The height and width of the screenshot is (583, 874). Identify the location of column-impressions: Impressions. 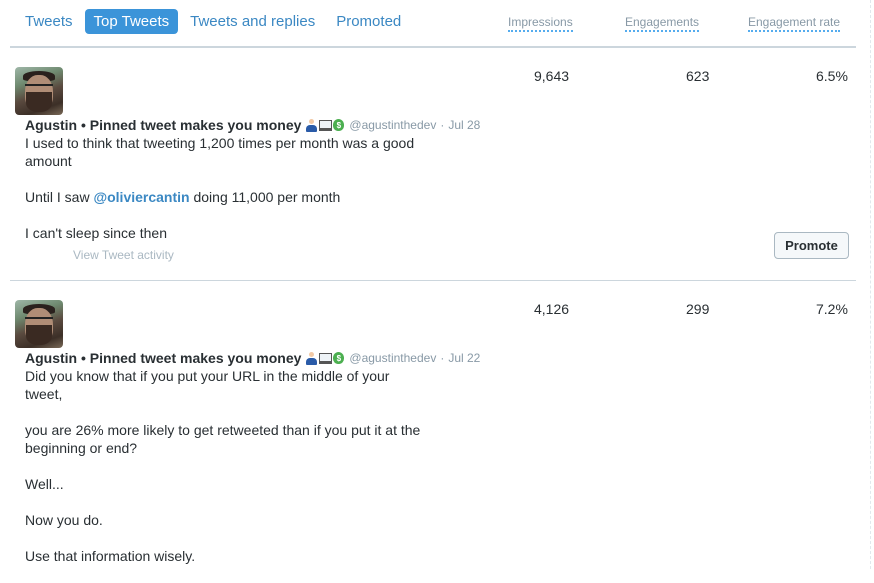
(540, 23).